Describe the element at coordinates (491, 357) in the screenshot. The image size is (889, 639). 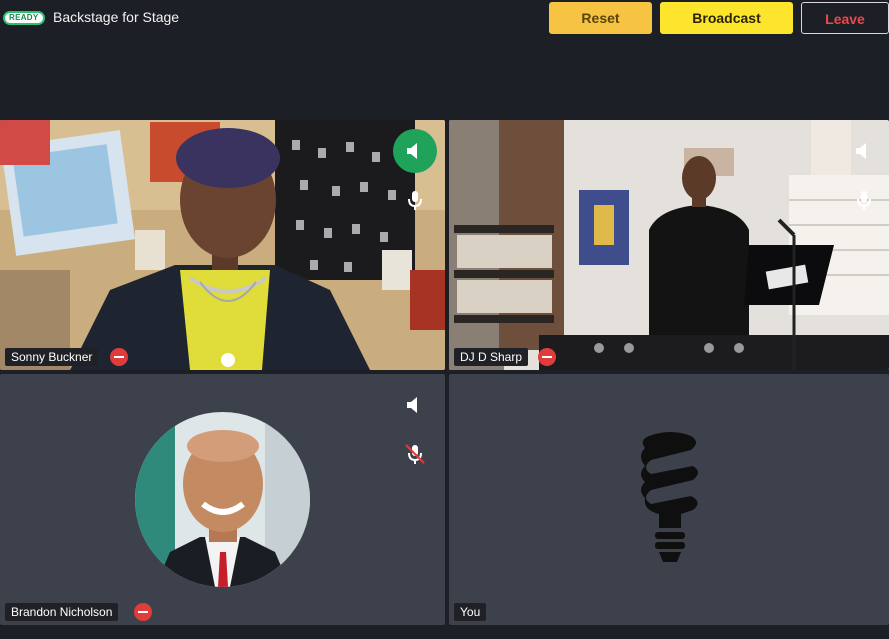
I see `participant-name-label: DJ D Sharp` at that location.